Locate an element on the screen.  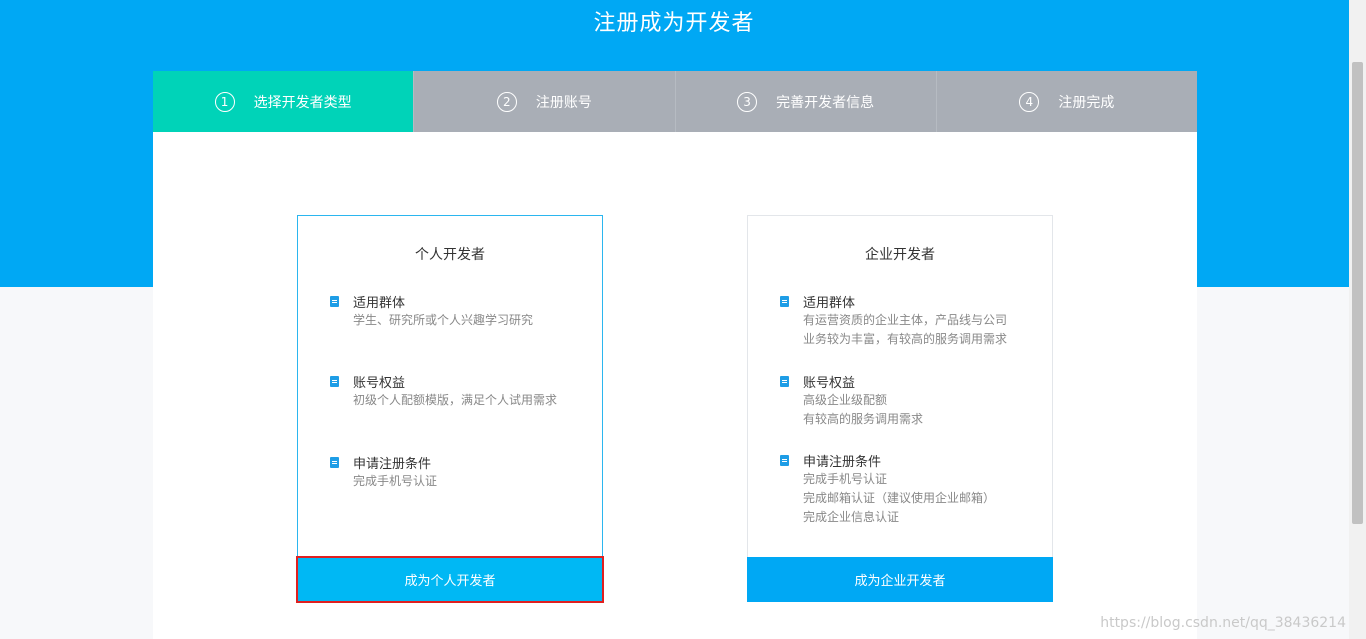
watermark: https://blog.csdn.net/qq_38436214 is located at coordinates (1223, 623).